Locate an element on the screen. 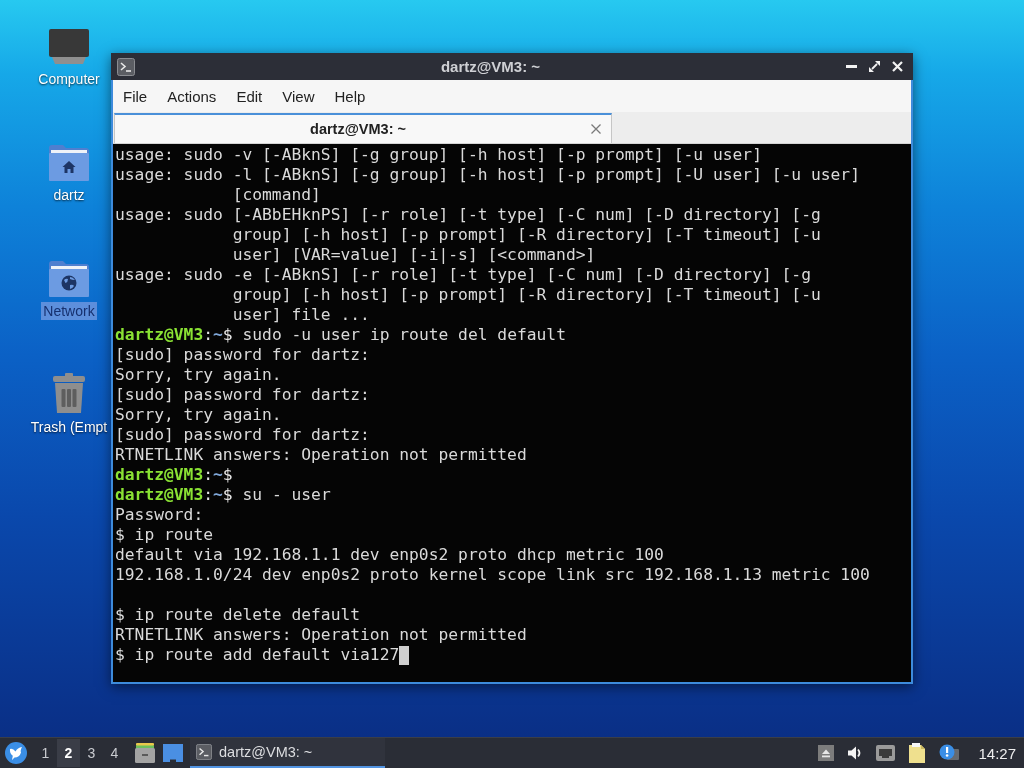 The height and width of the screenshot is (768, 1024). window-icon is located at coordinates (173, 753).